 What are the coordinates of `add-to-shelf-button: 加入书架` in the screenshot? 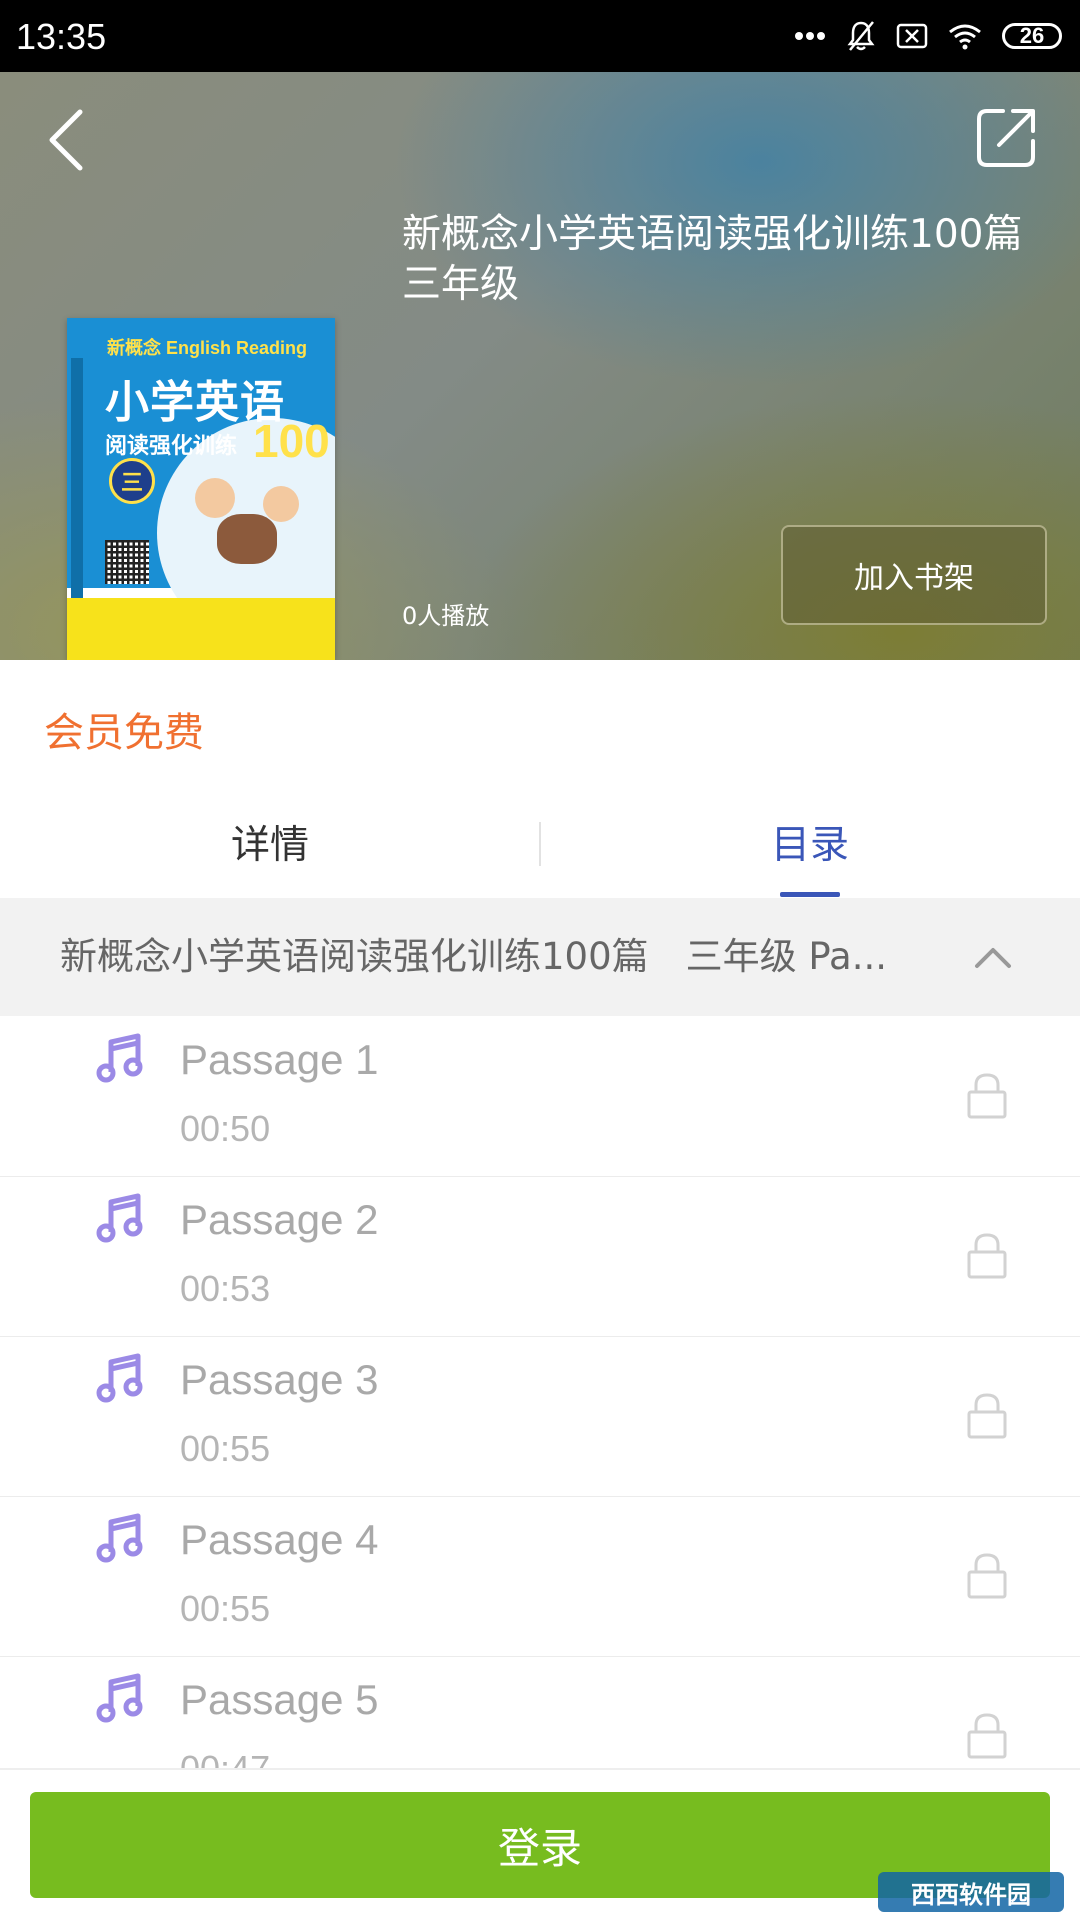 It's located at (914, 575).